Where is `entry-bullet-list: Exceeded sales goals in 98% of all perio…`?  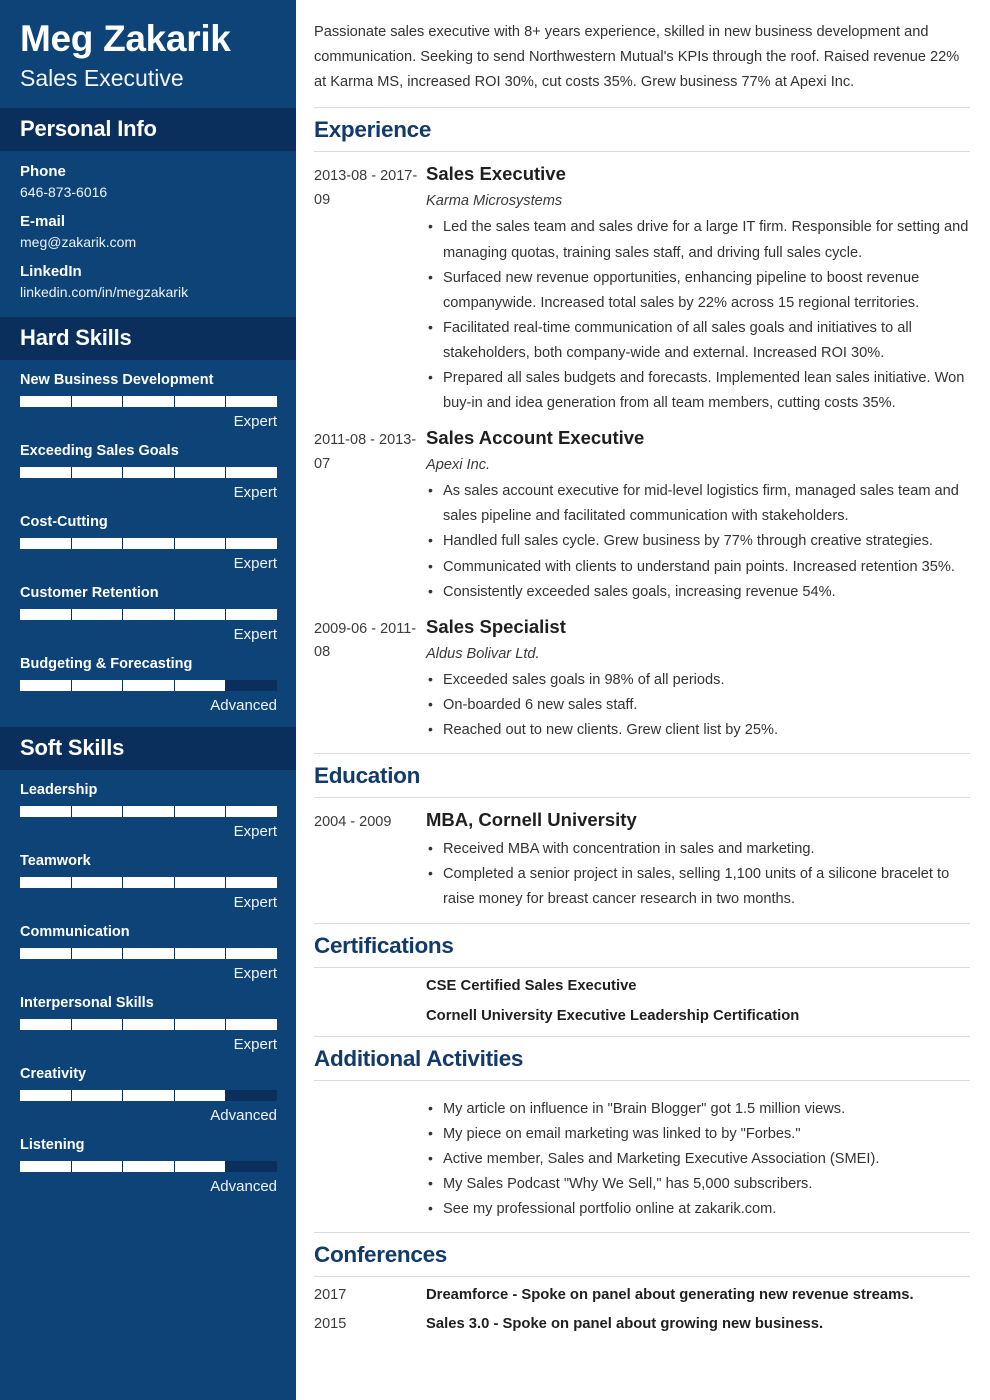 entry-bullet-list: Exceeded sales goals in 98% of all perio… is located at coordinates (698, 705).